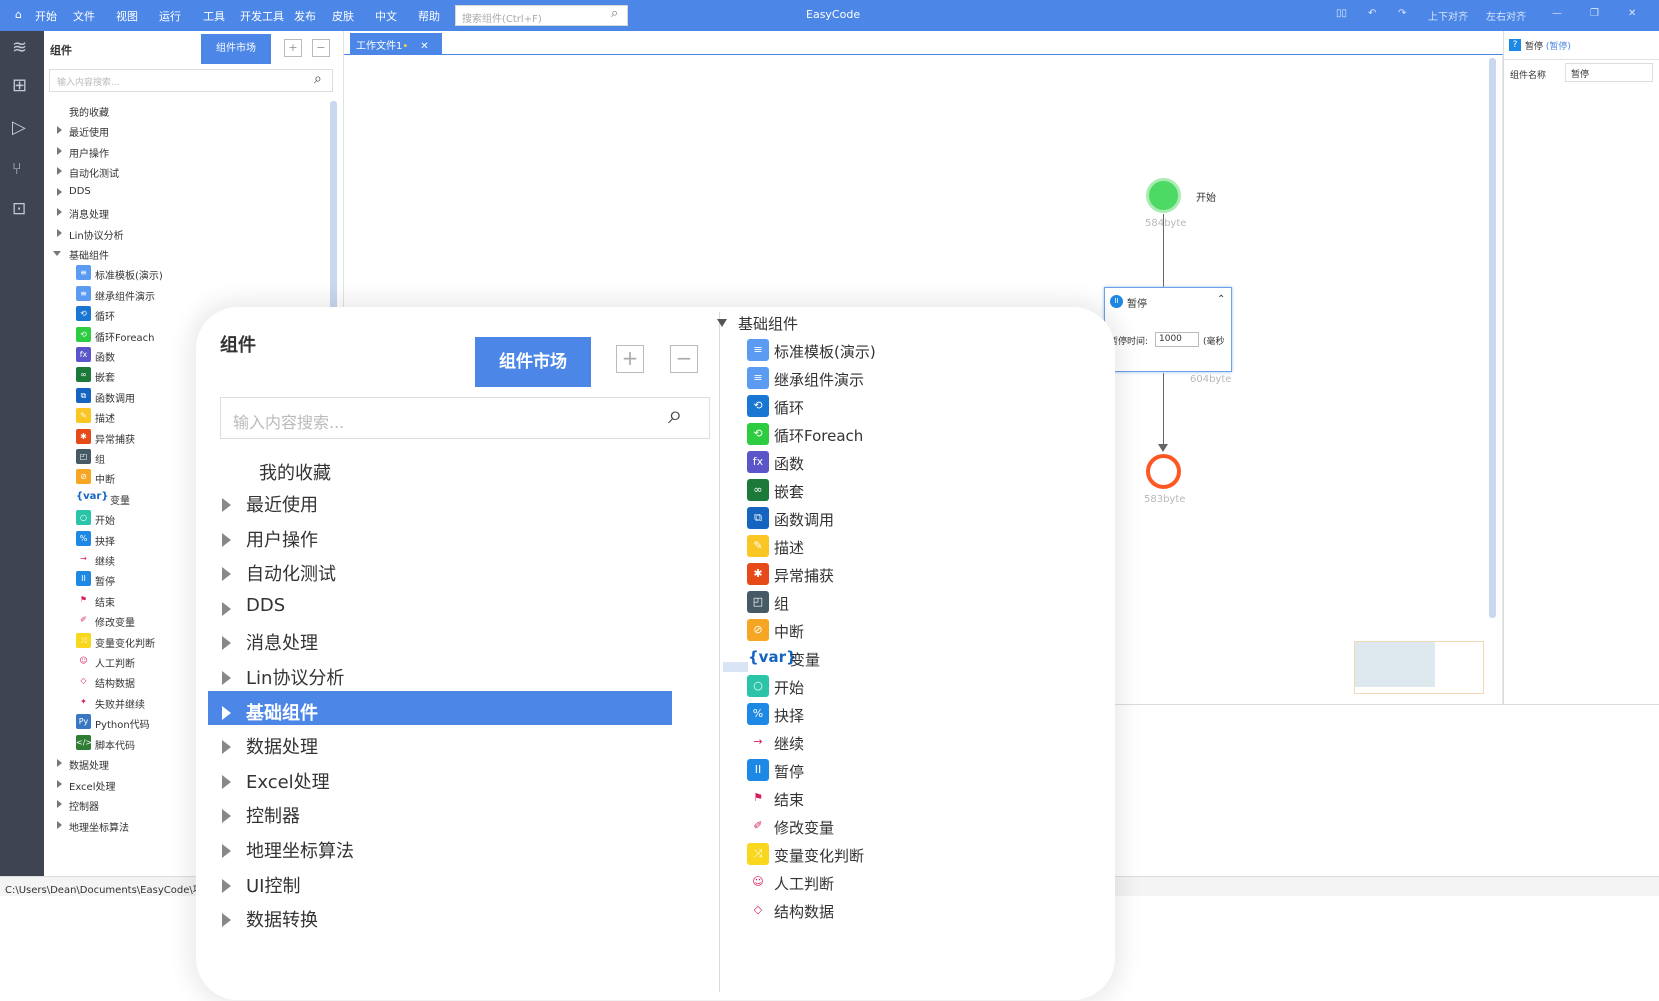 This screenshot has width=1659, height=1001. What do you see at coordinates (321, 48) in the screenshot?
I see `collapse-icon: −` at bounding box center [321, 48].